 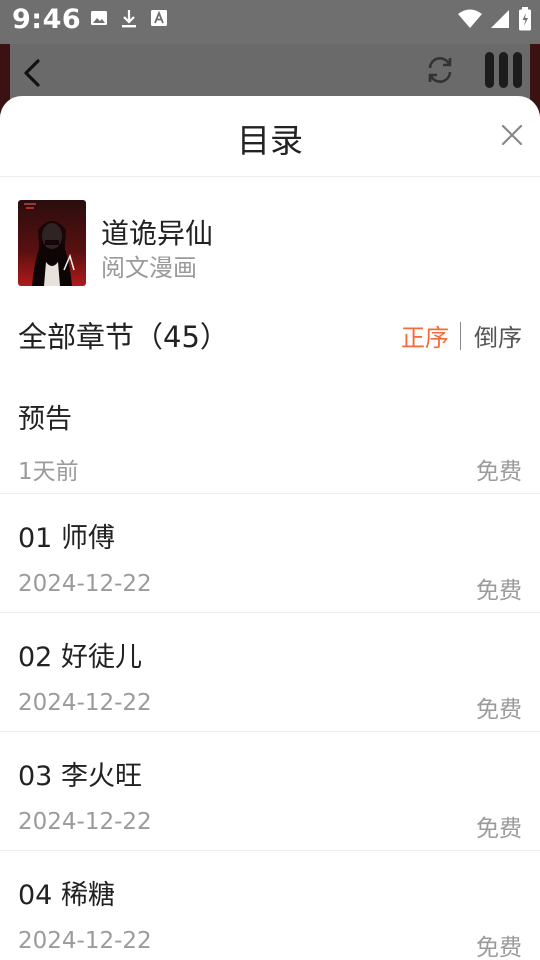 What do you see at coordinates (149, 268) in the screenshot?
I see `book-source: 阅文漫画` at bounding box center [149, 268].